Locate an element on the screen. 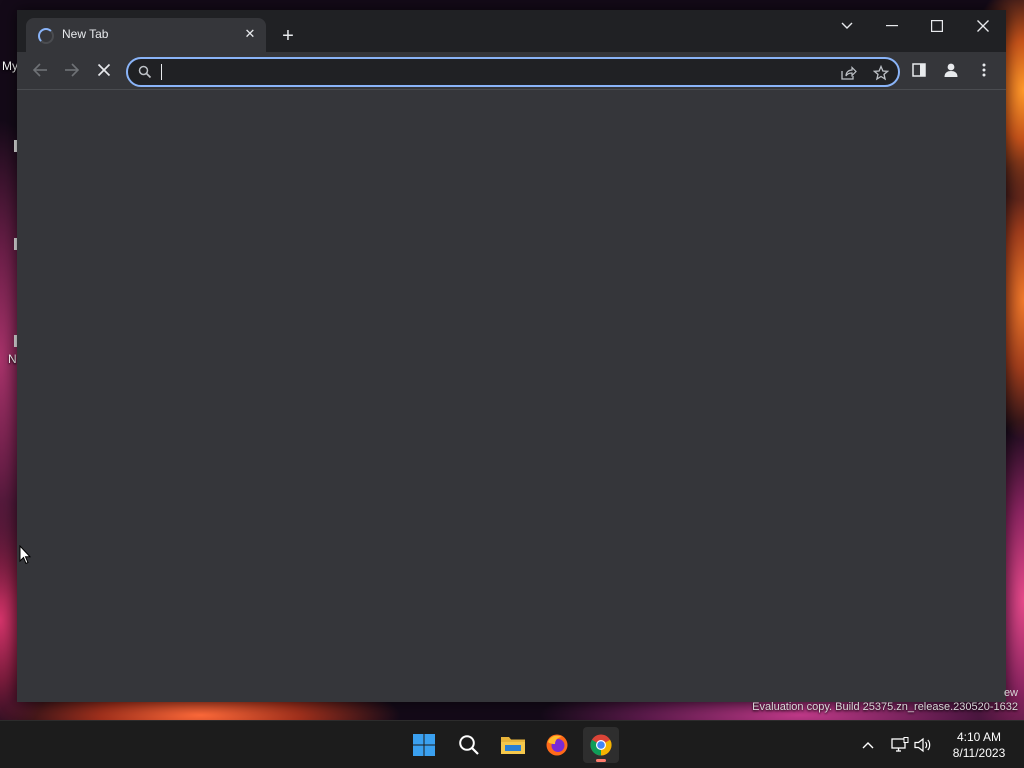 The width and height of the screenshot is (1024, 768). bookmark-button is located at coordinates (881, 73).